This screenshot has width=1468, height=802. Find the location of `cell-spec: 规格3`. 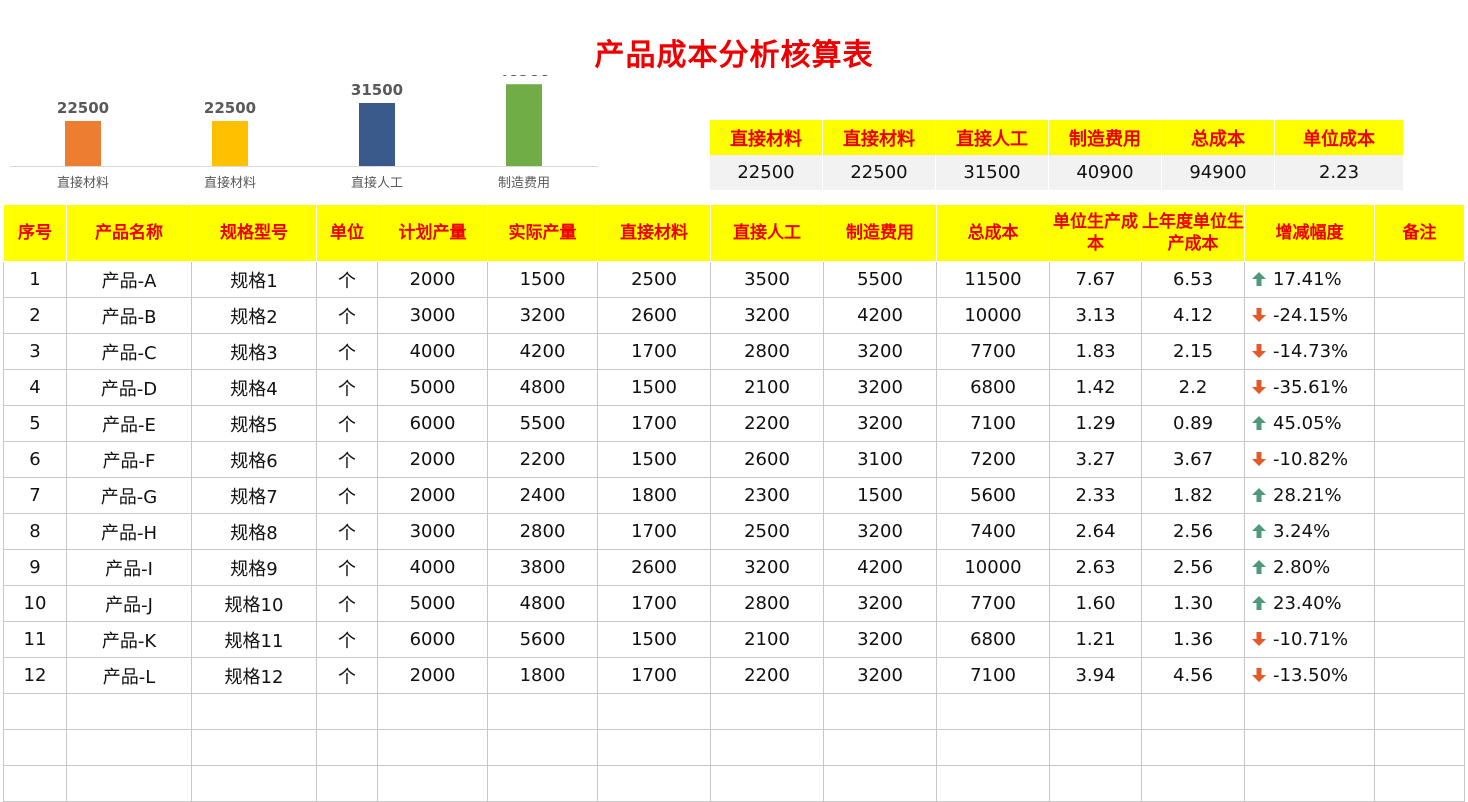

cell-spec: 规格3 is located at coordinates (254, 351).